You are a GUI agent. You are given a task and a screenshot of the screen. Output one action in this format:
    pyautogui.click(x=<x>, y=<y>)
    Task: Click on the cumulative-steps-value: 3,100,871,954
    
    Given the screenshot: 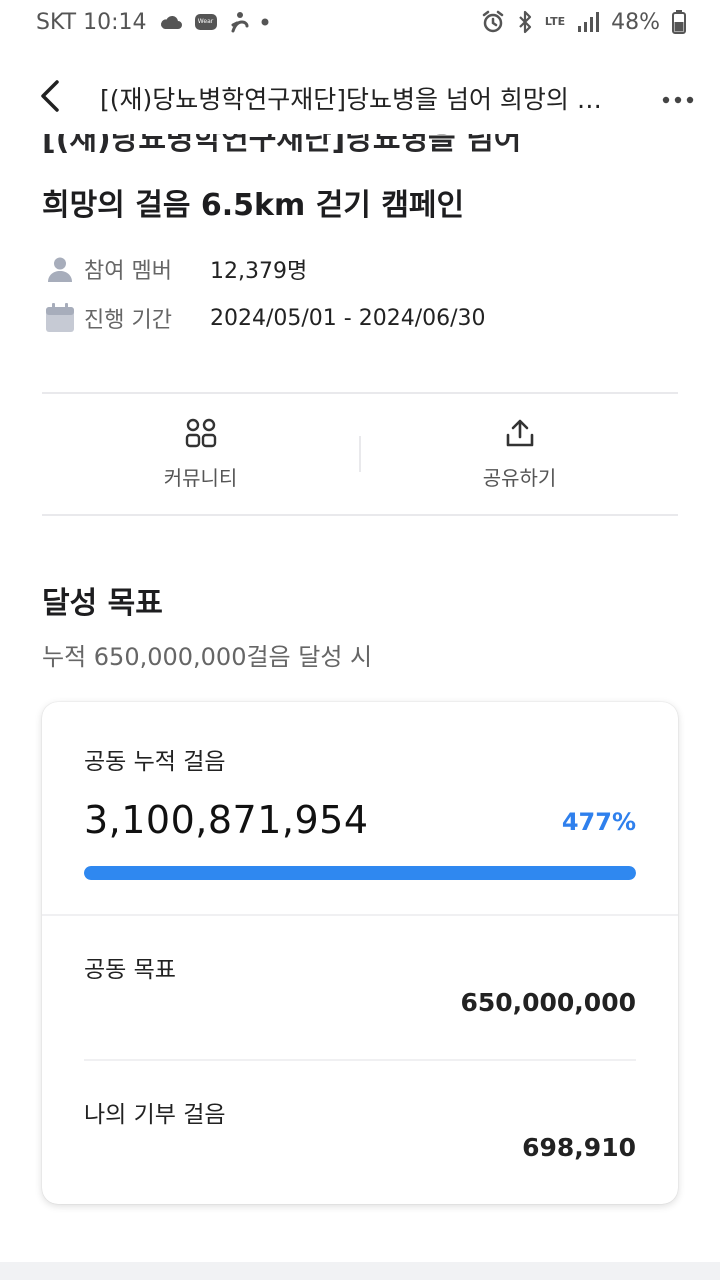 What is the action you would take?
    pyautogui.click(x=226, y=820)
    